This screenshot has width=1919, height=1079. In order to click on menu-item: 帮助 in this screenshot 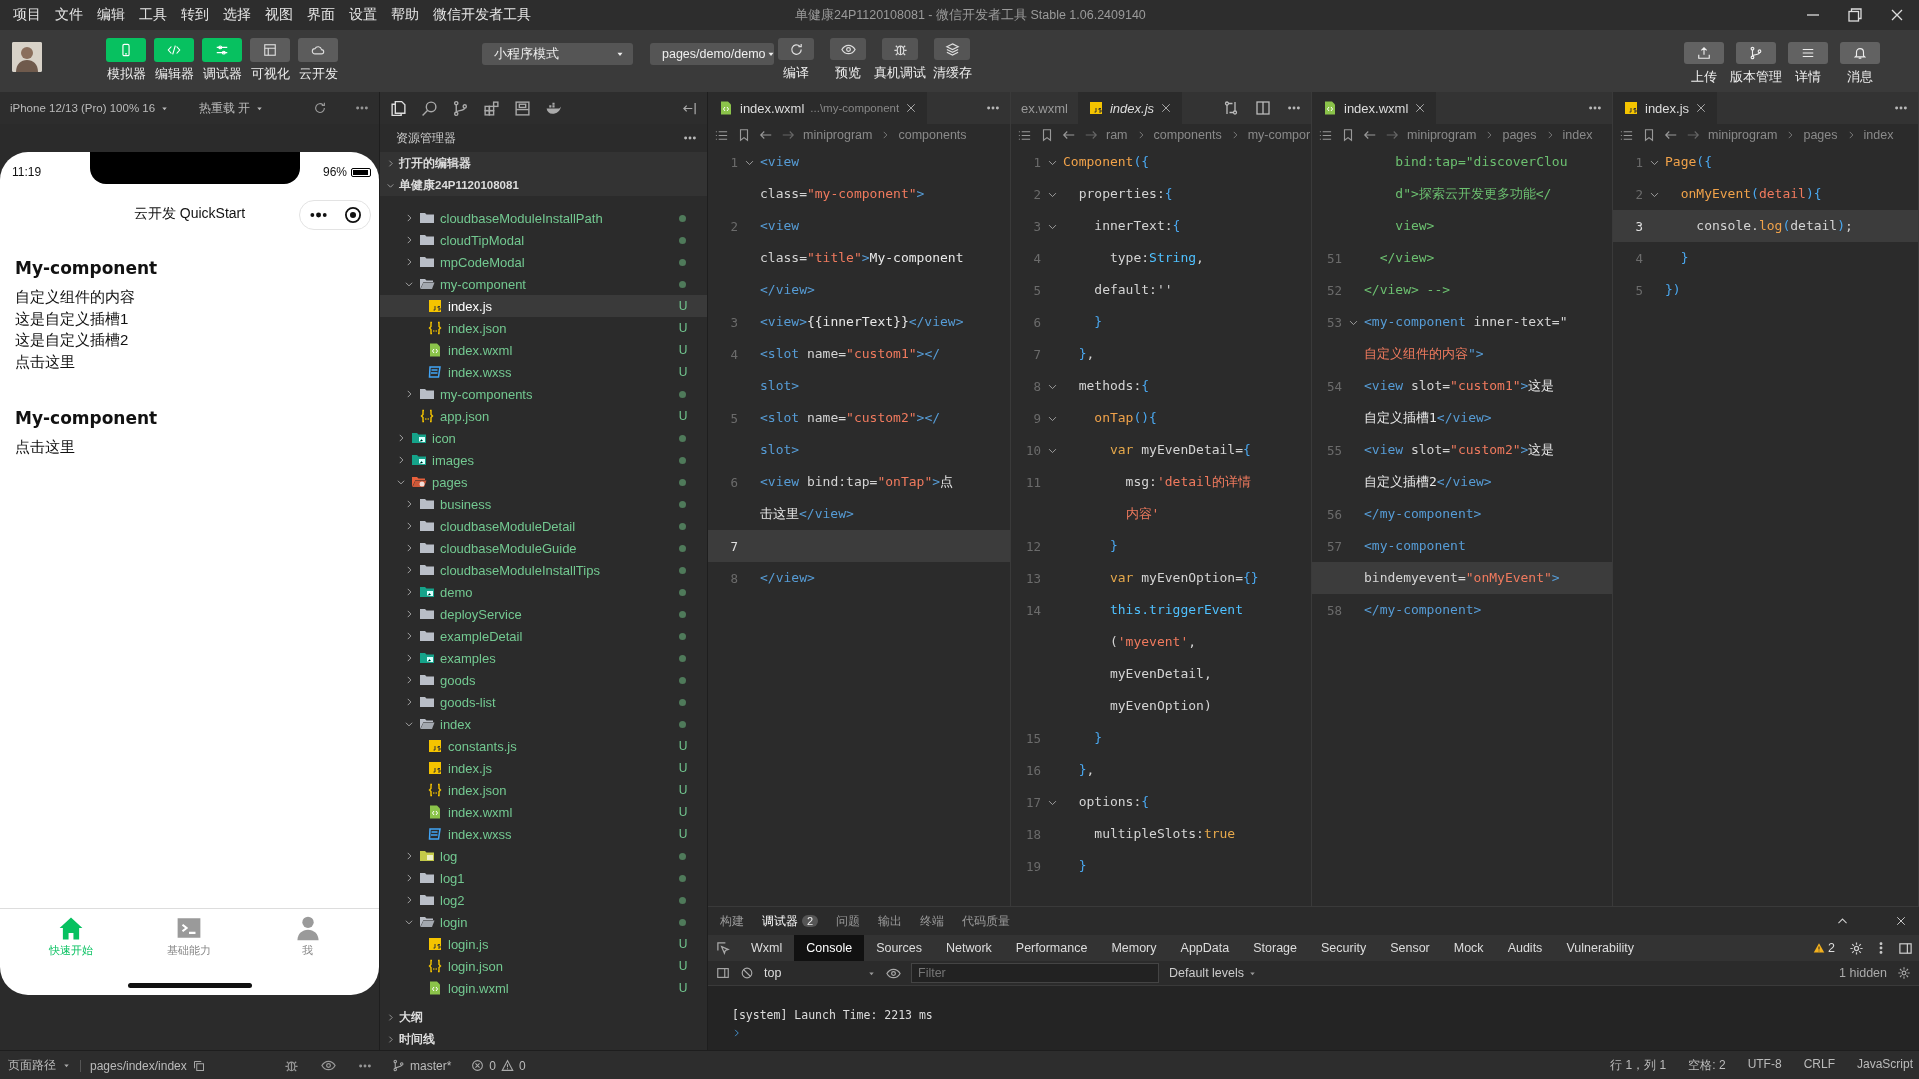, I will do `click(405, 15)`.